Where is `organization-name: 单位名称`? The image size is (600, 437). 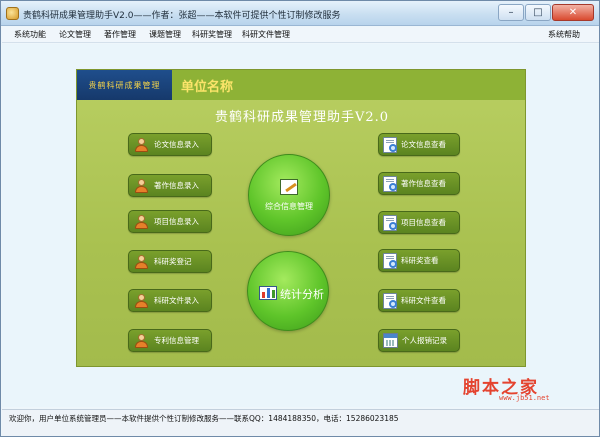
organization-name: 单位名称 is located at coordinates (207, 87).